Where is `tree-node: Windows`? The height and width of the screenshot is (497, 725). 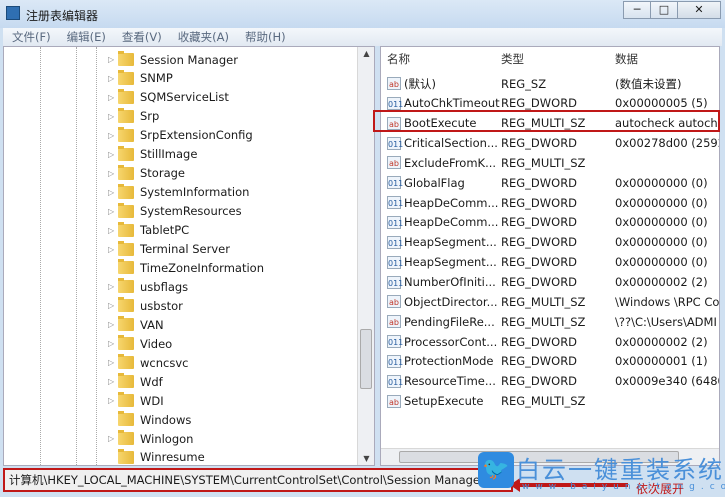 tree-node: Windows is located at coordinates (149, 419).